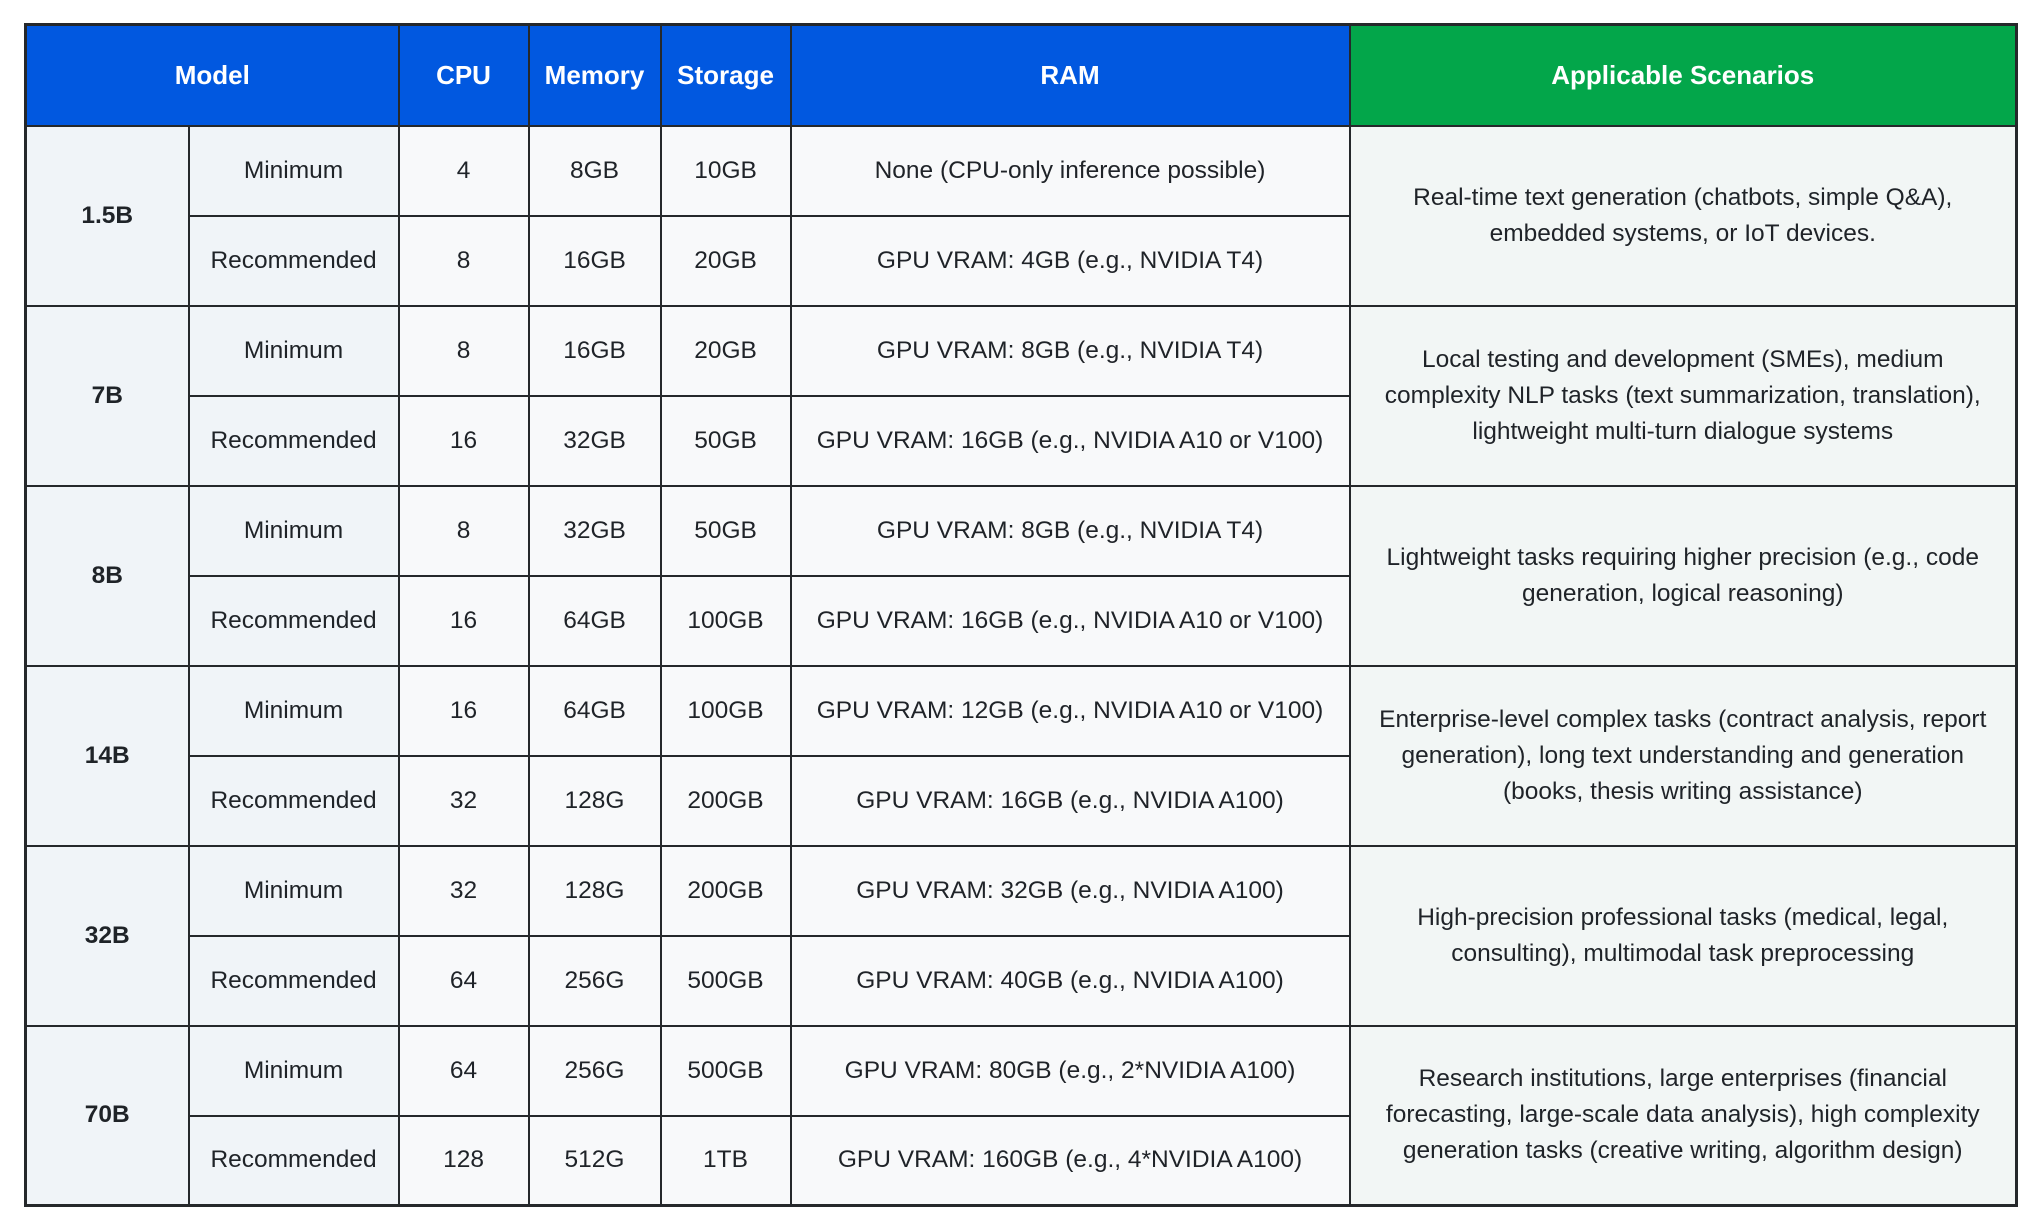  What do you see at coordinates (463, 1160) in the screenshot?
I see `cpu-cell: 128` at bounding box center [463, 1160].